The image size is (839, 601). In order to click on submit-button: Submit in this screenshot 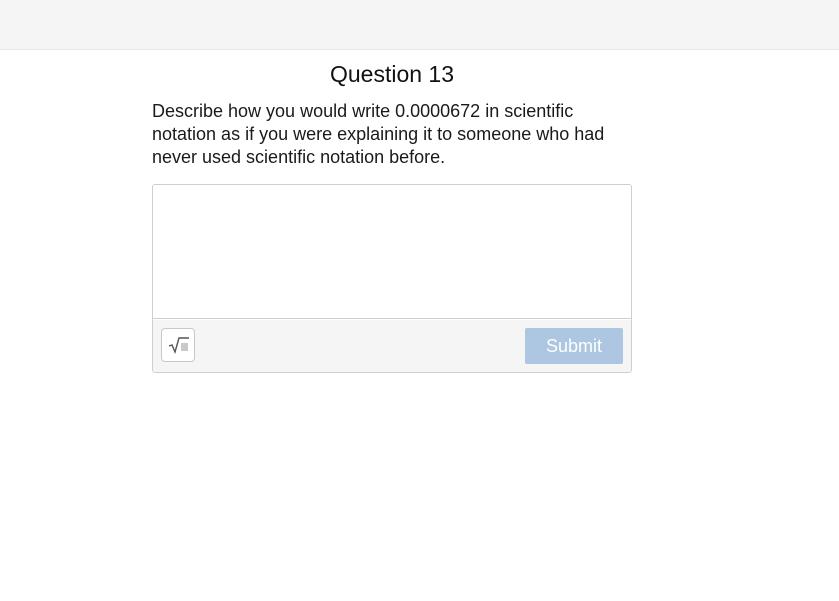, I will do `click(574, 346)`.